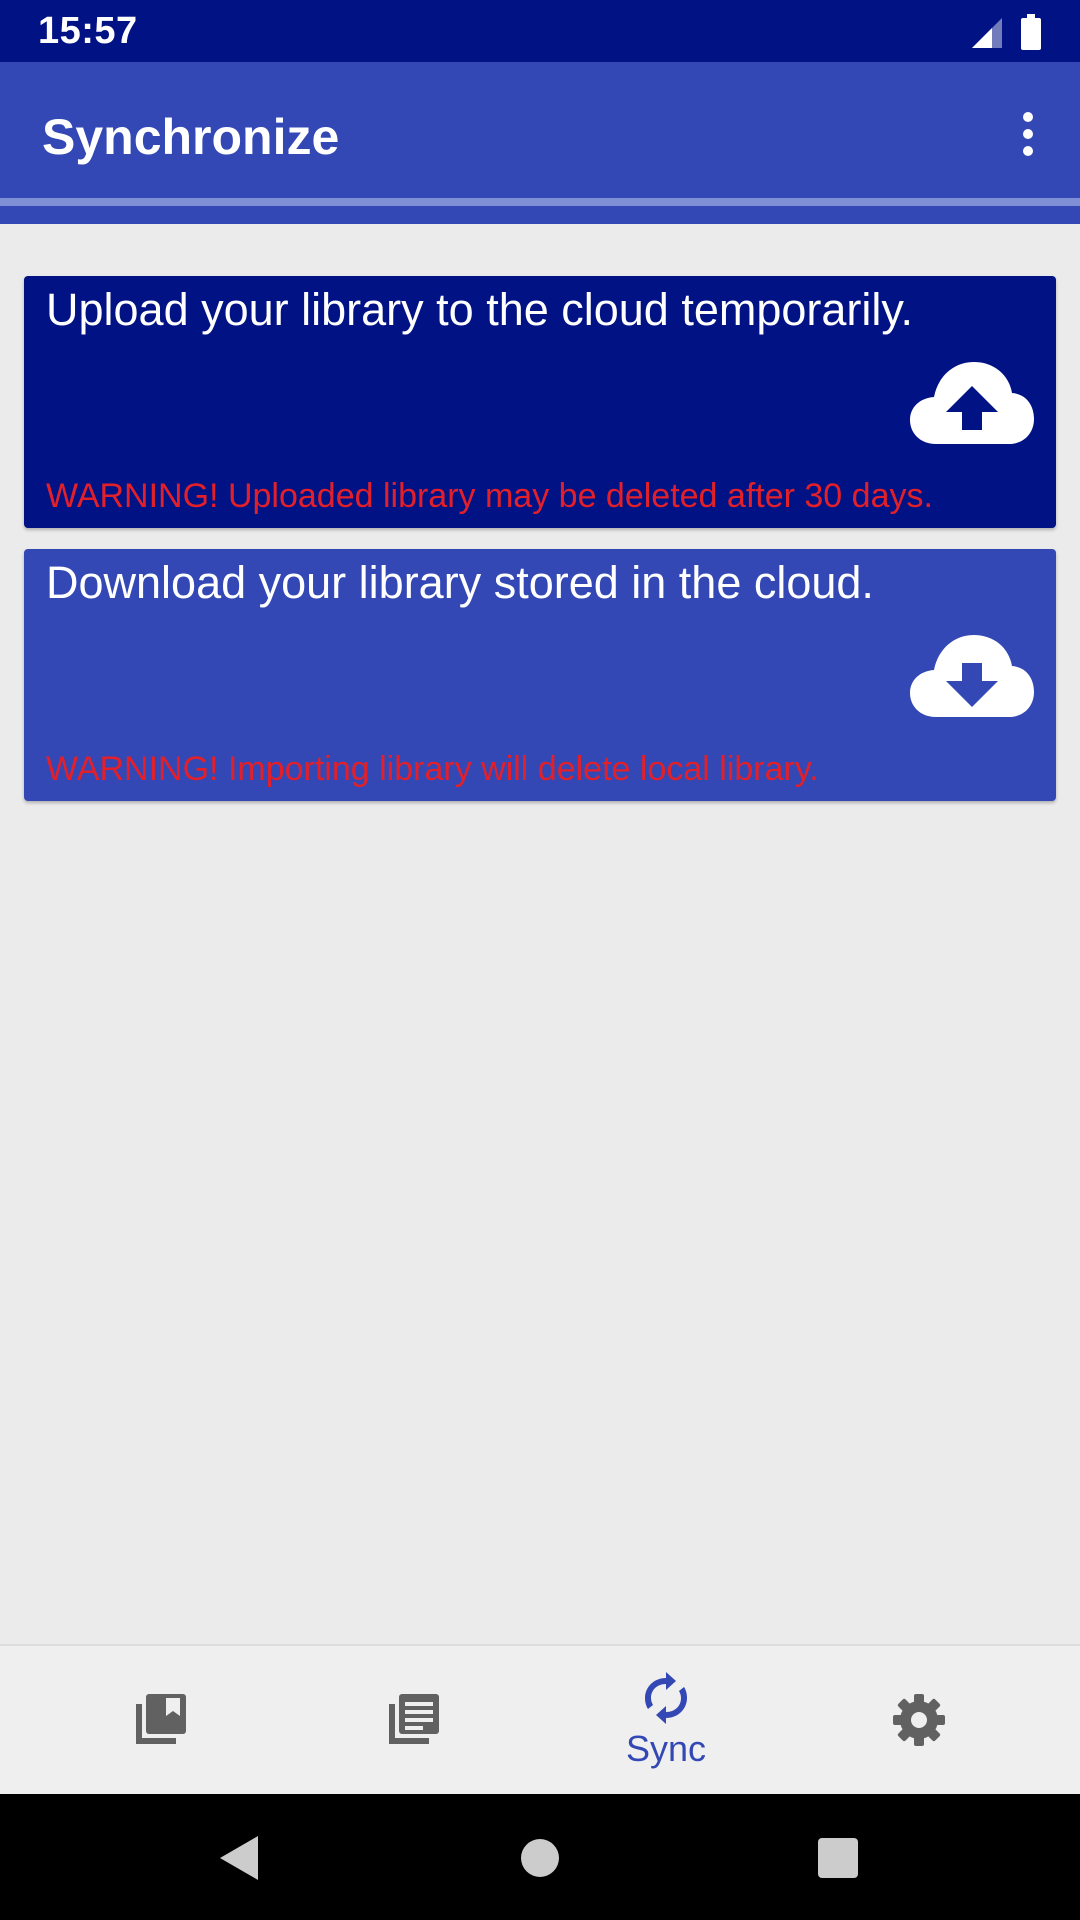 Image resolution: width=1080 pixels, height=1920 pixels. I want to click on status-time: 15:57, so click(88, 31).